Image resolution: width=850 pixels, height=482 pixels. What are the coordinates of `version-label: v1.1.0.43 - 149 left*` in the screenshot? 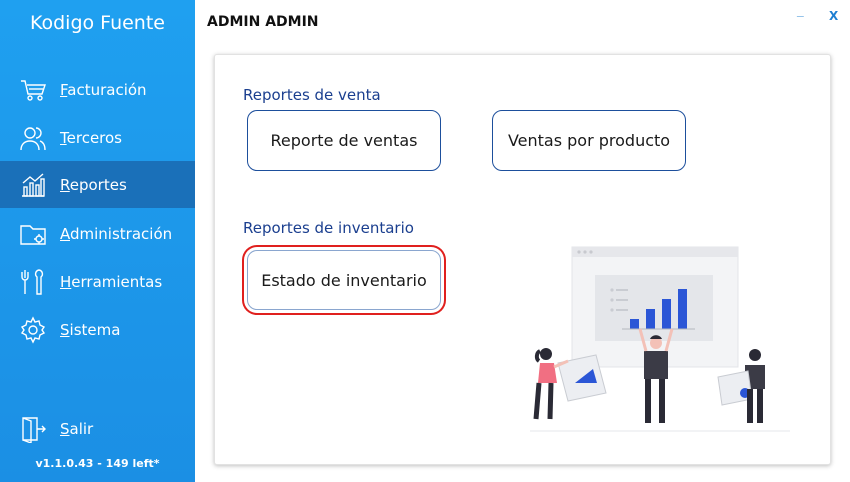 It's located at (97, 463).